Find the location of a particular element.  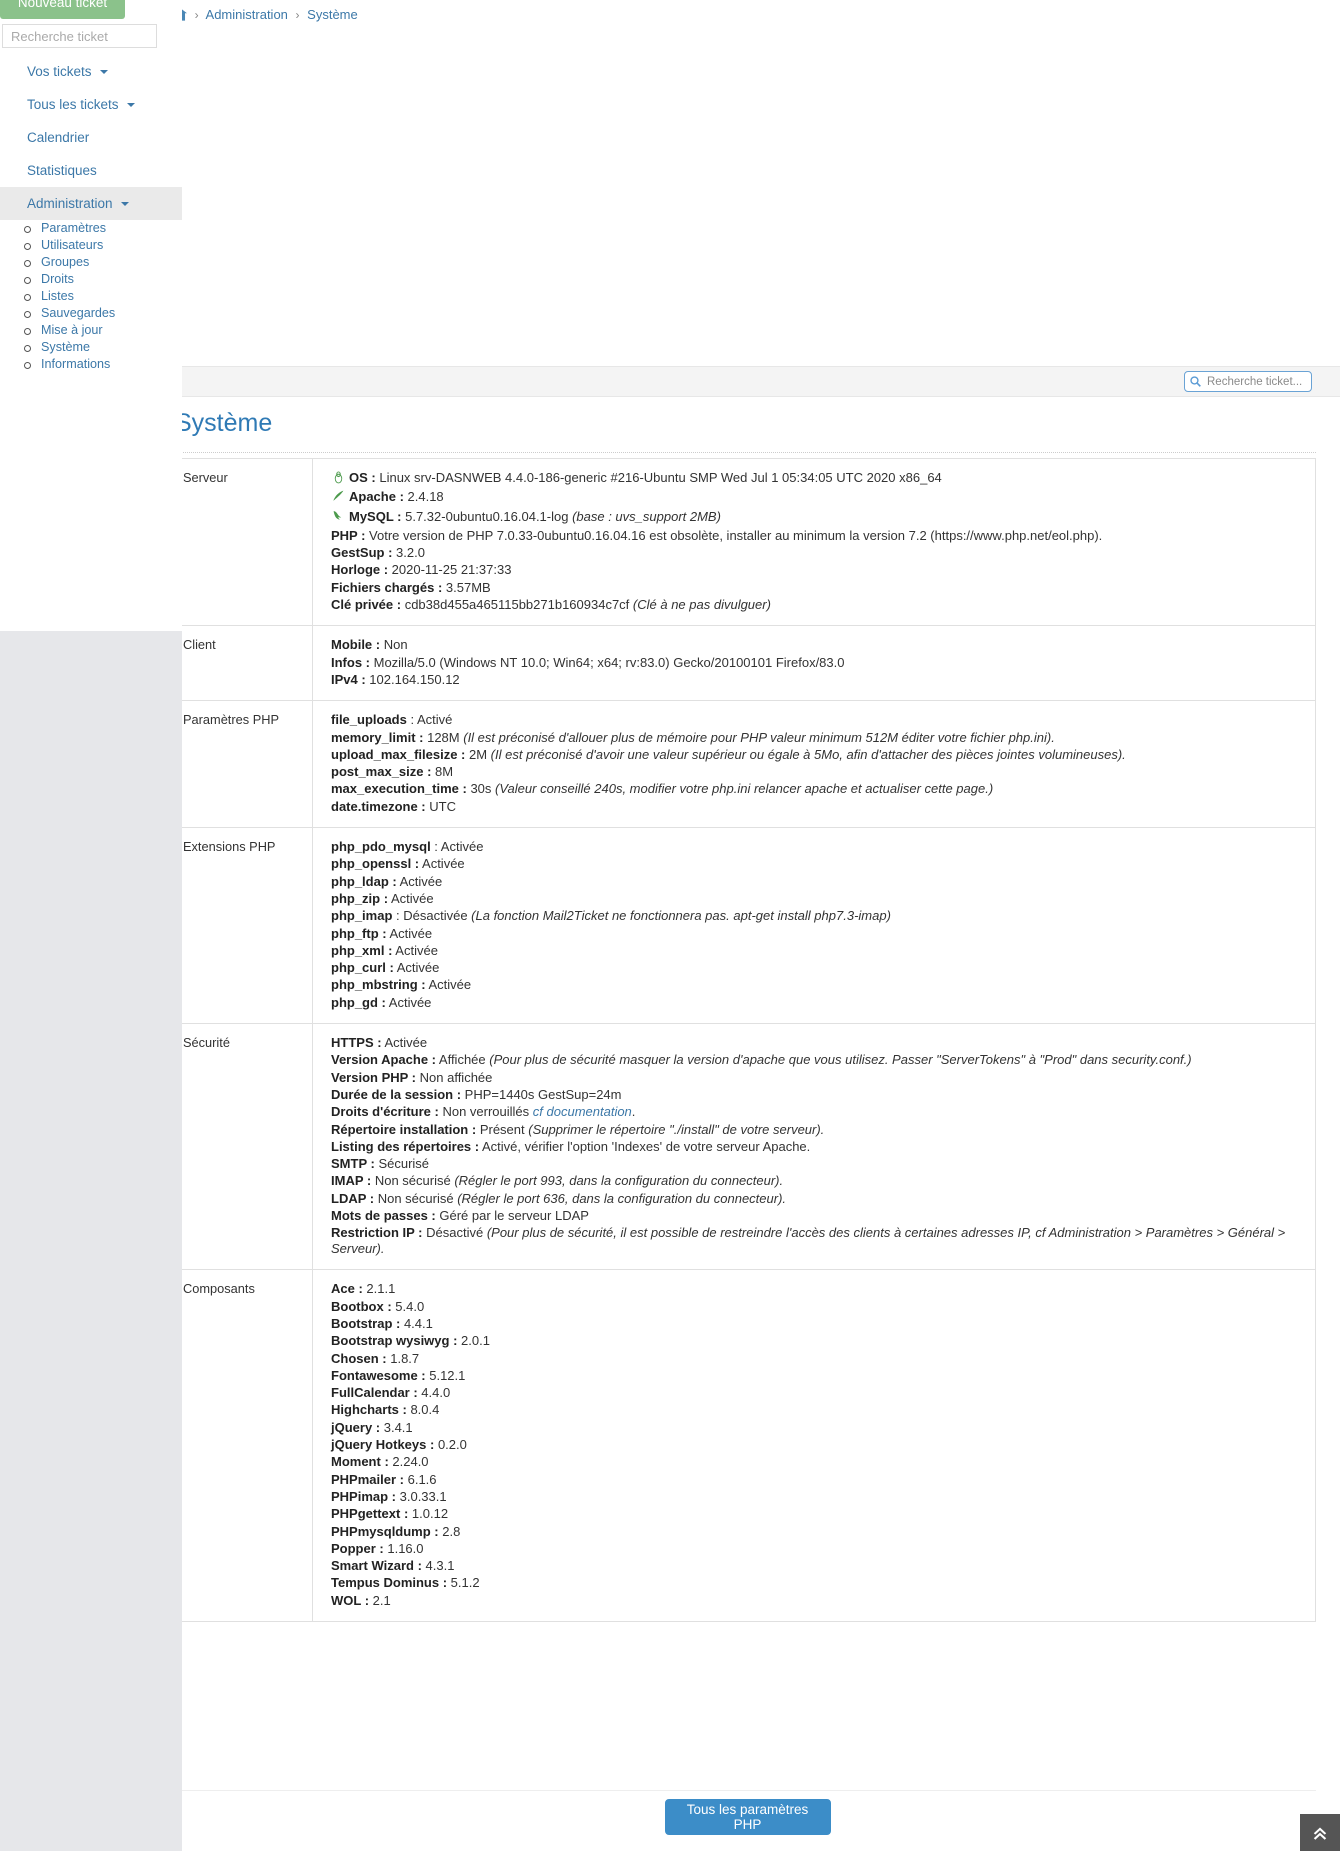

info-line-link: cf documentation is located at coordinates (582, 1111).